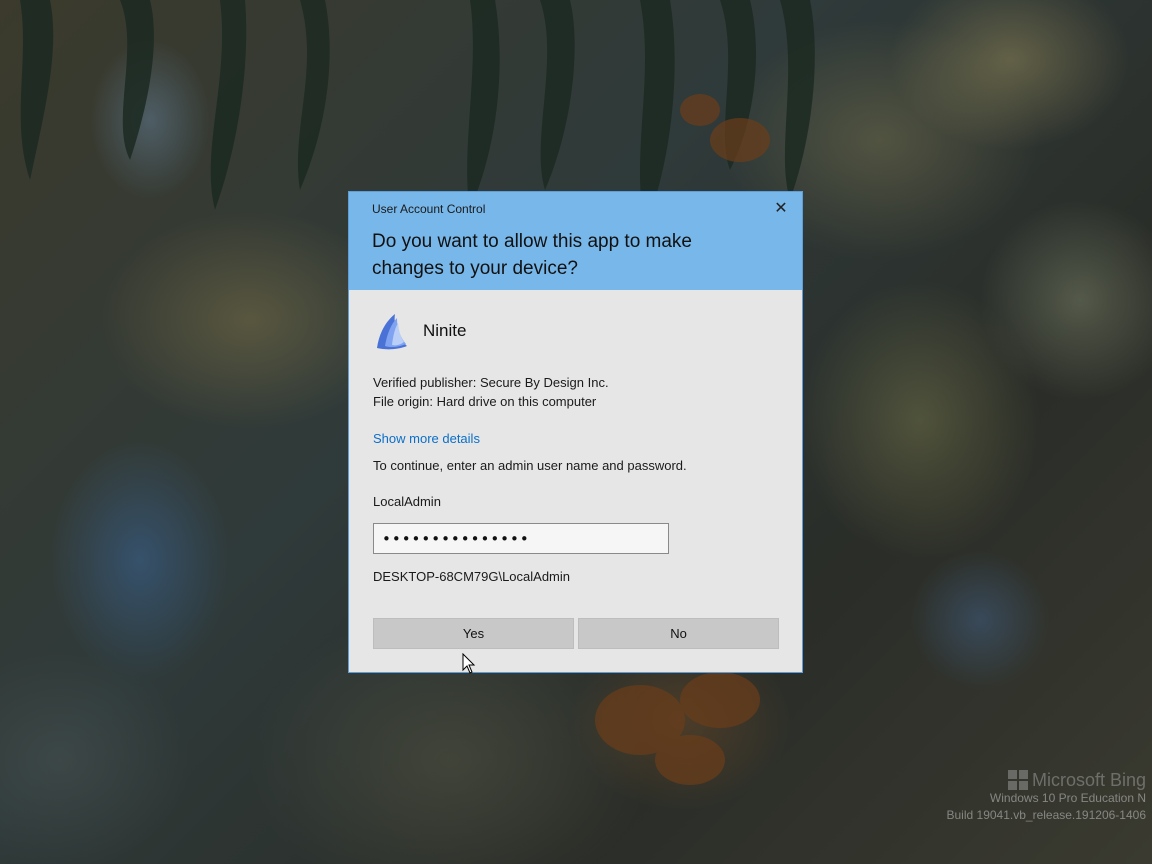  What do you see at coordinates (1046, 815) in the screenshot?
I see `windows-build: Build 19041.vb_release.191206-1406` at bounding box center [1046, 815].